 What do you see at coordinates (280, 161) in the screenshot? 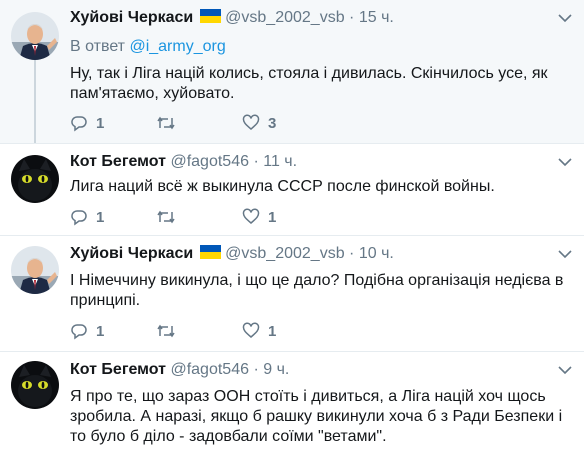
I see `timestamp: 11 ч.` at bounding box center [280, 161].